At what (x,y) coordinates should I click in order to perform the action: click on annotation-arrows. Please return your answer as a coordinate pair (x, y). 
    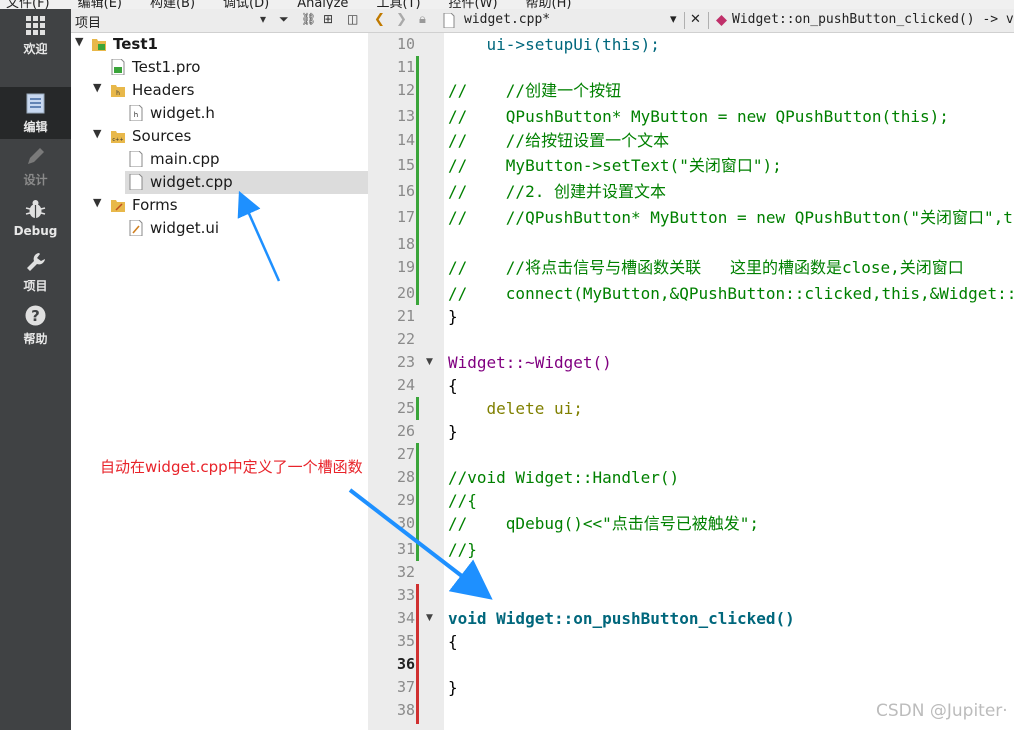
    Looking at the image, I should click on (365, 395).